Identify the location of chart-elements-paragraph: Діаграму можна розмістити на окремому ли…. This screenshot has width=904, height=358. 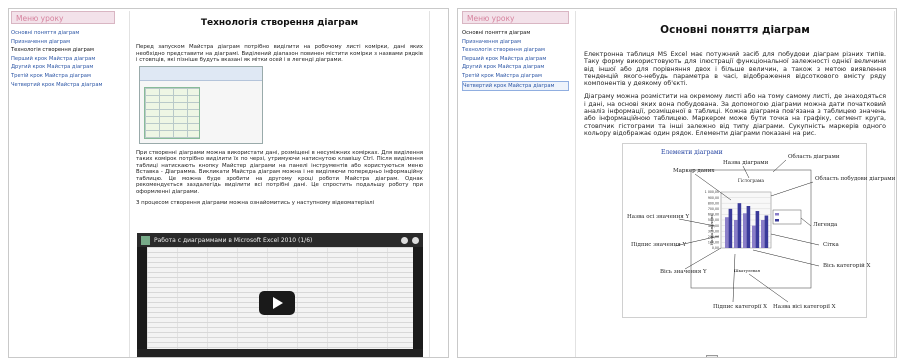
(735, 115).